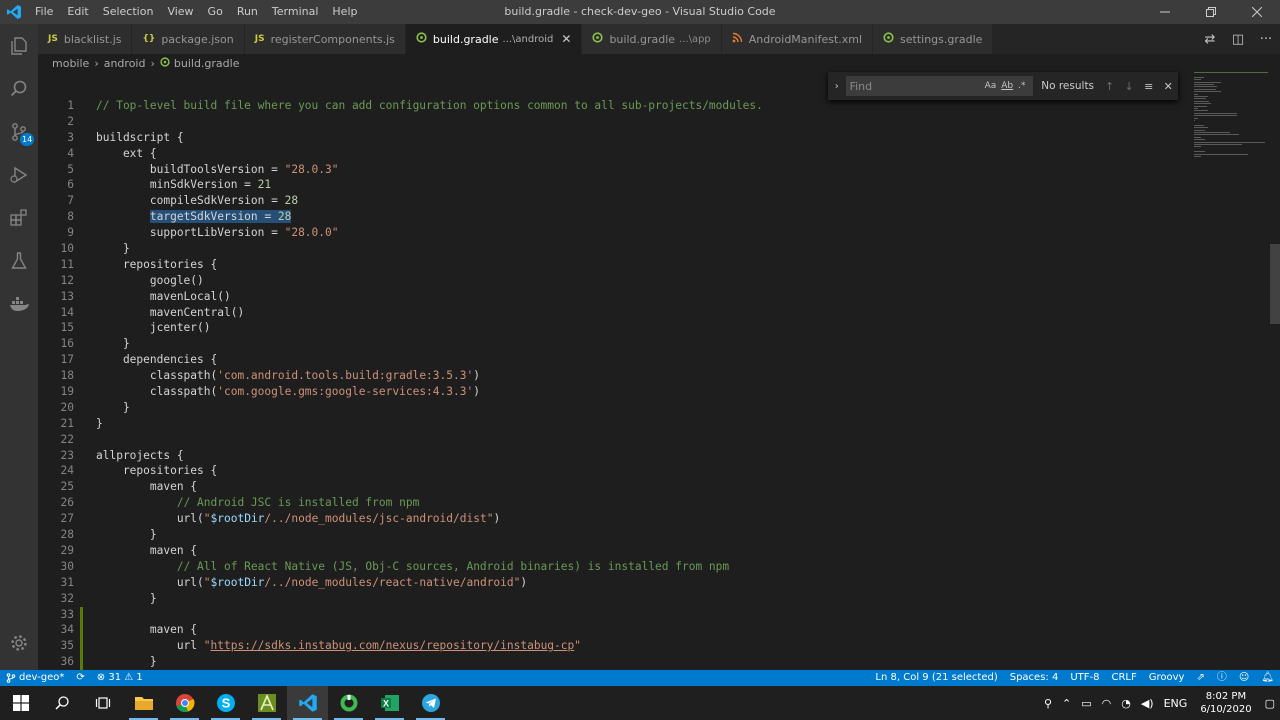  Describe the element at coordinates (125, 63) in the screenshot. I see `breadcrumb-item-android: android` at that location.